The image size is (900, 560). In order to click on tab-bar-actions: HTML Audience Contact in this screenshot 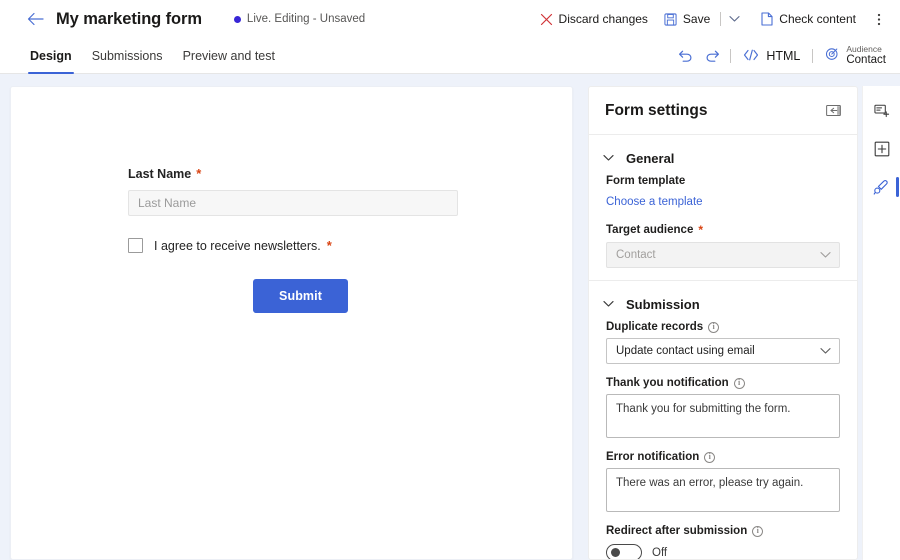, I will do `click(782, 56)`.